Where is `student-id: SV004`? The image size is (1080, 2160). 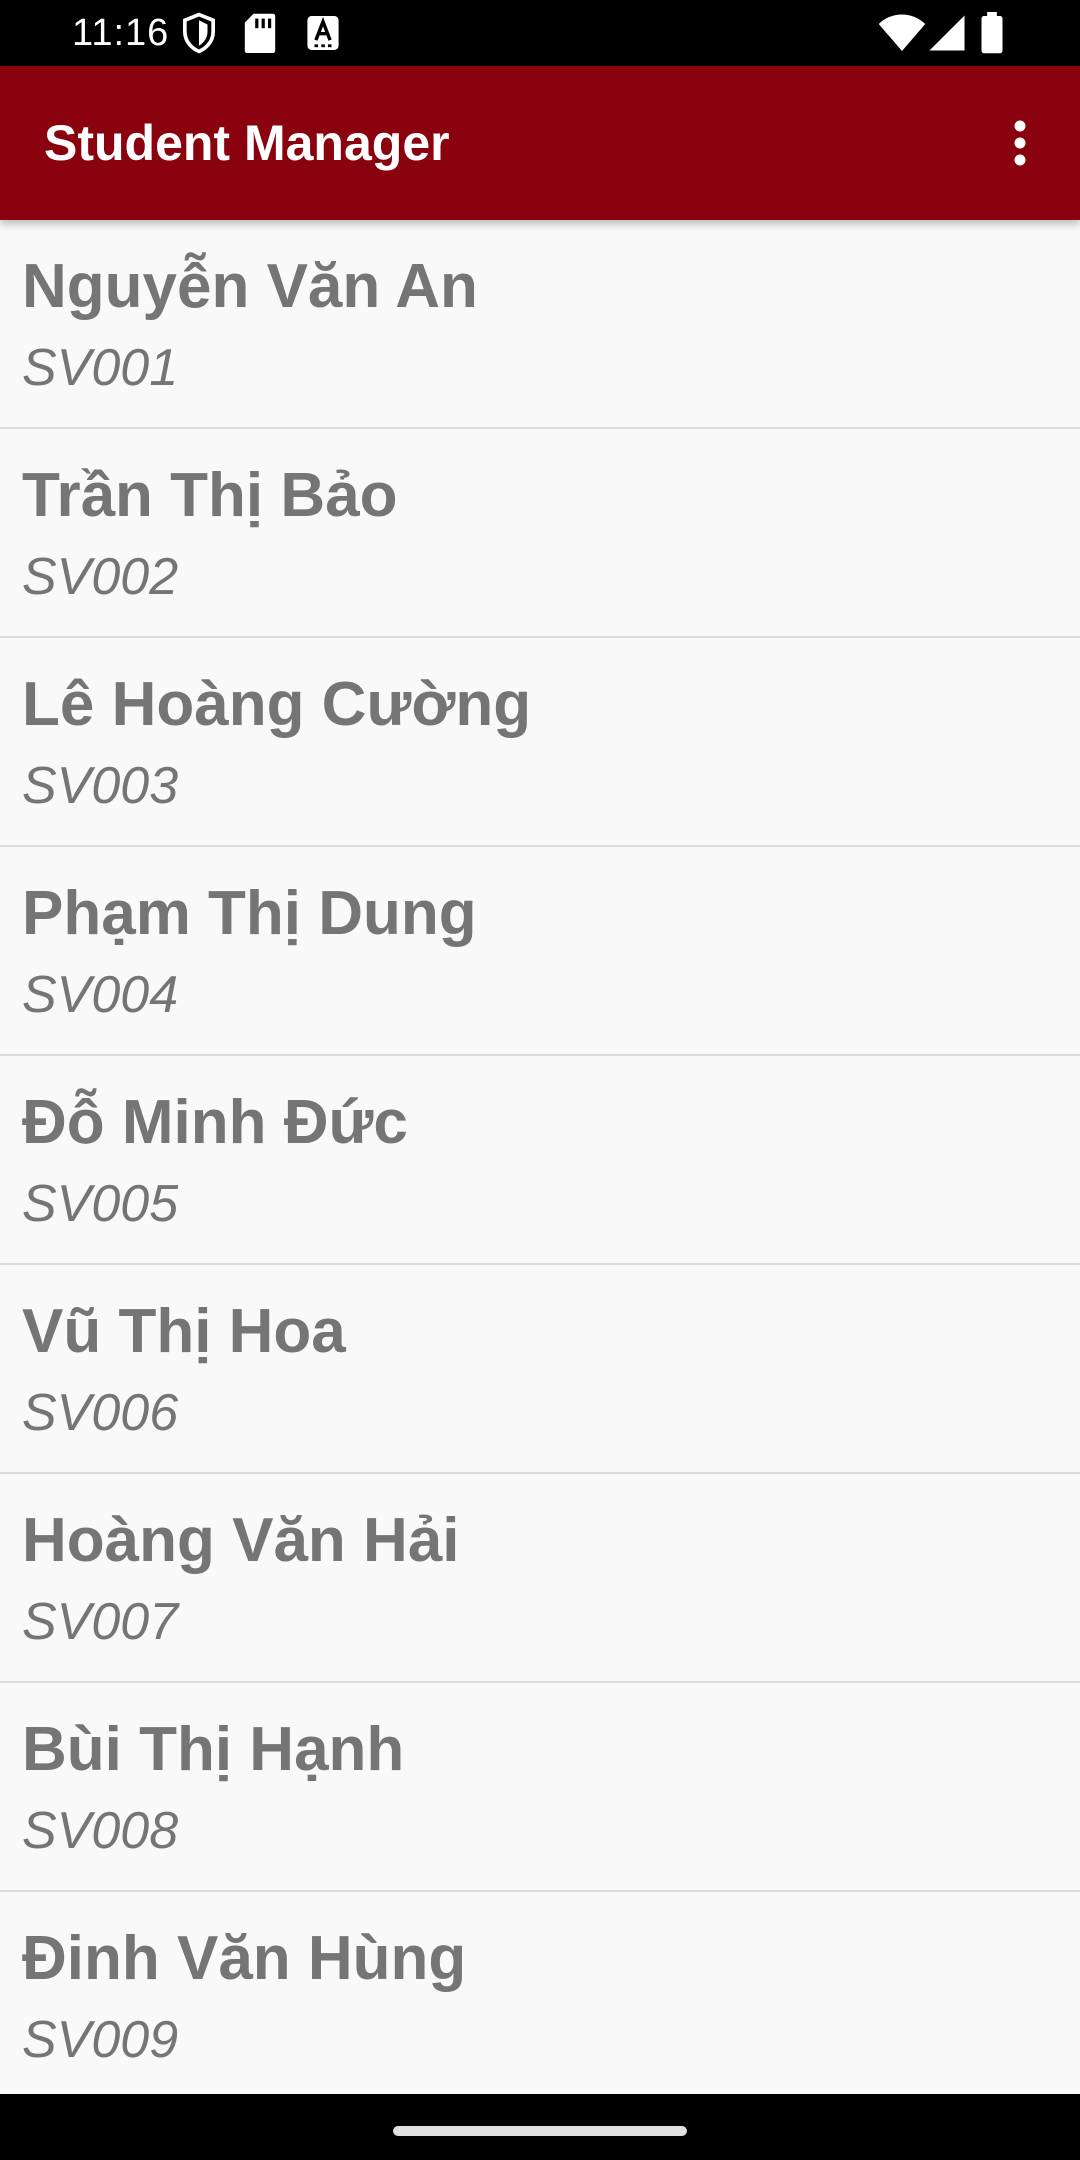
student-id: SV004 is located at coordinates (100, 995).